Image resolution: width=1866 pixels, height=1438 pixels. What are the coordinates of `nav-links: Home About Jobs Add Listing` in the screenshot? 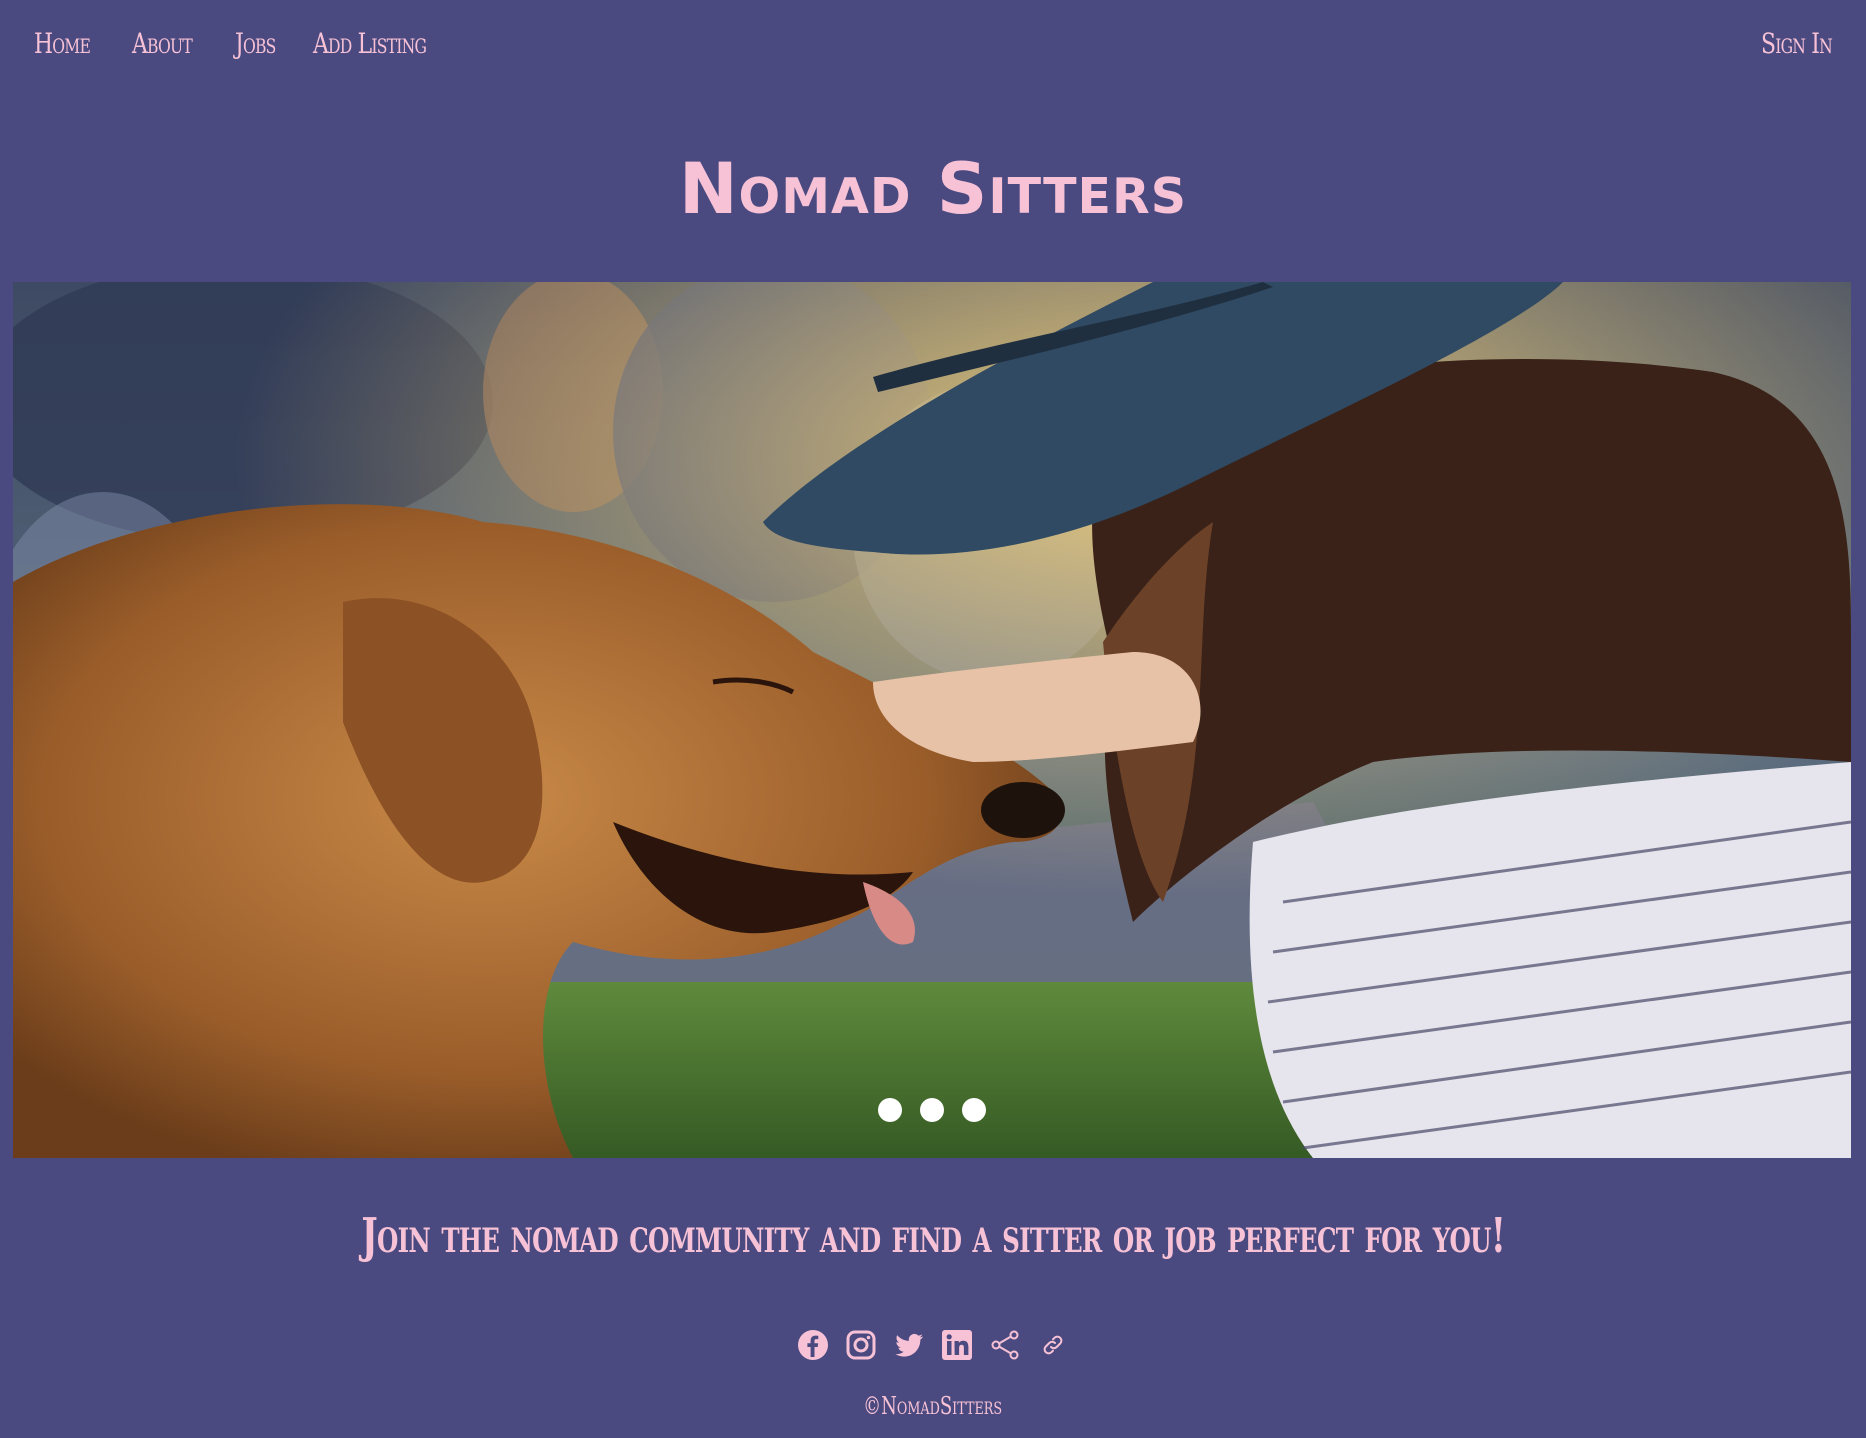 It's located at (246, 43).